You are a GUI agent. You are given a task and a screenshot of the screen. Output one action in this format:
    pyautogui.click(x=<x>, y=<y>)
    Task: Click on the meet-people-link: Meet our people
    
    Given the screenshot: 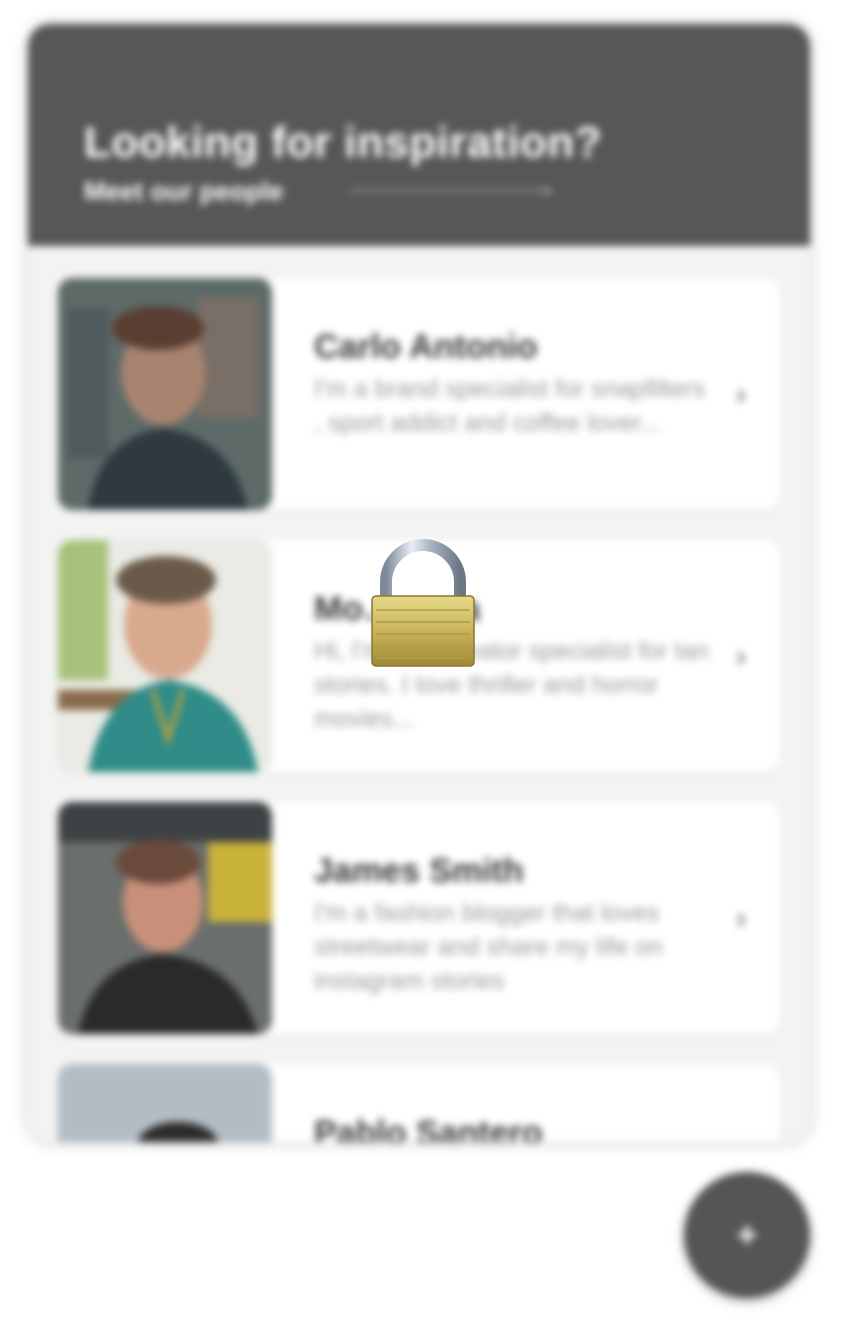 What is the action you would take?
    pyautogui.click(x=183, y=191)
    